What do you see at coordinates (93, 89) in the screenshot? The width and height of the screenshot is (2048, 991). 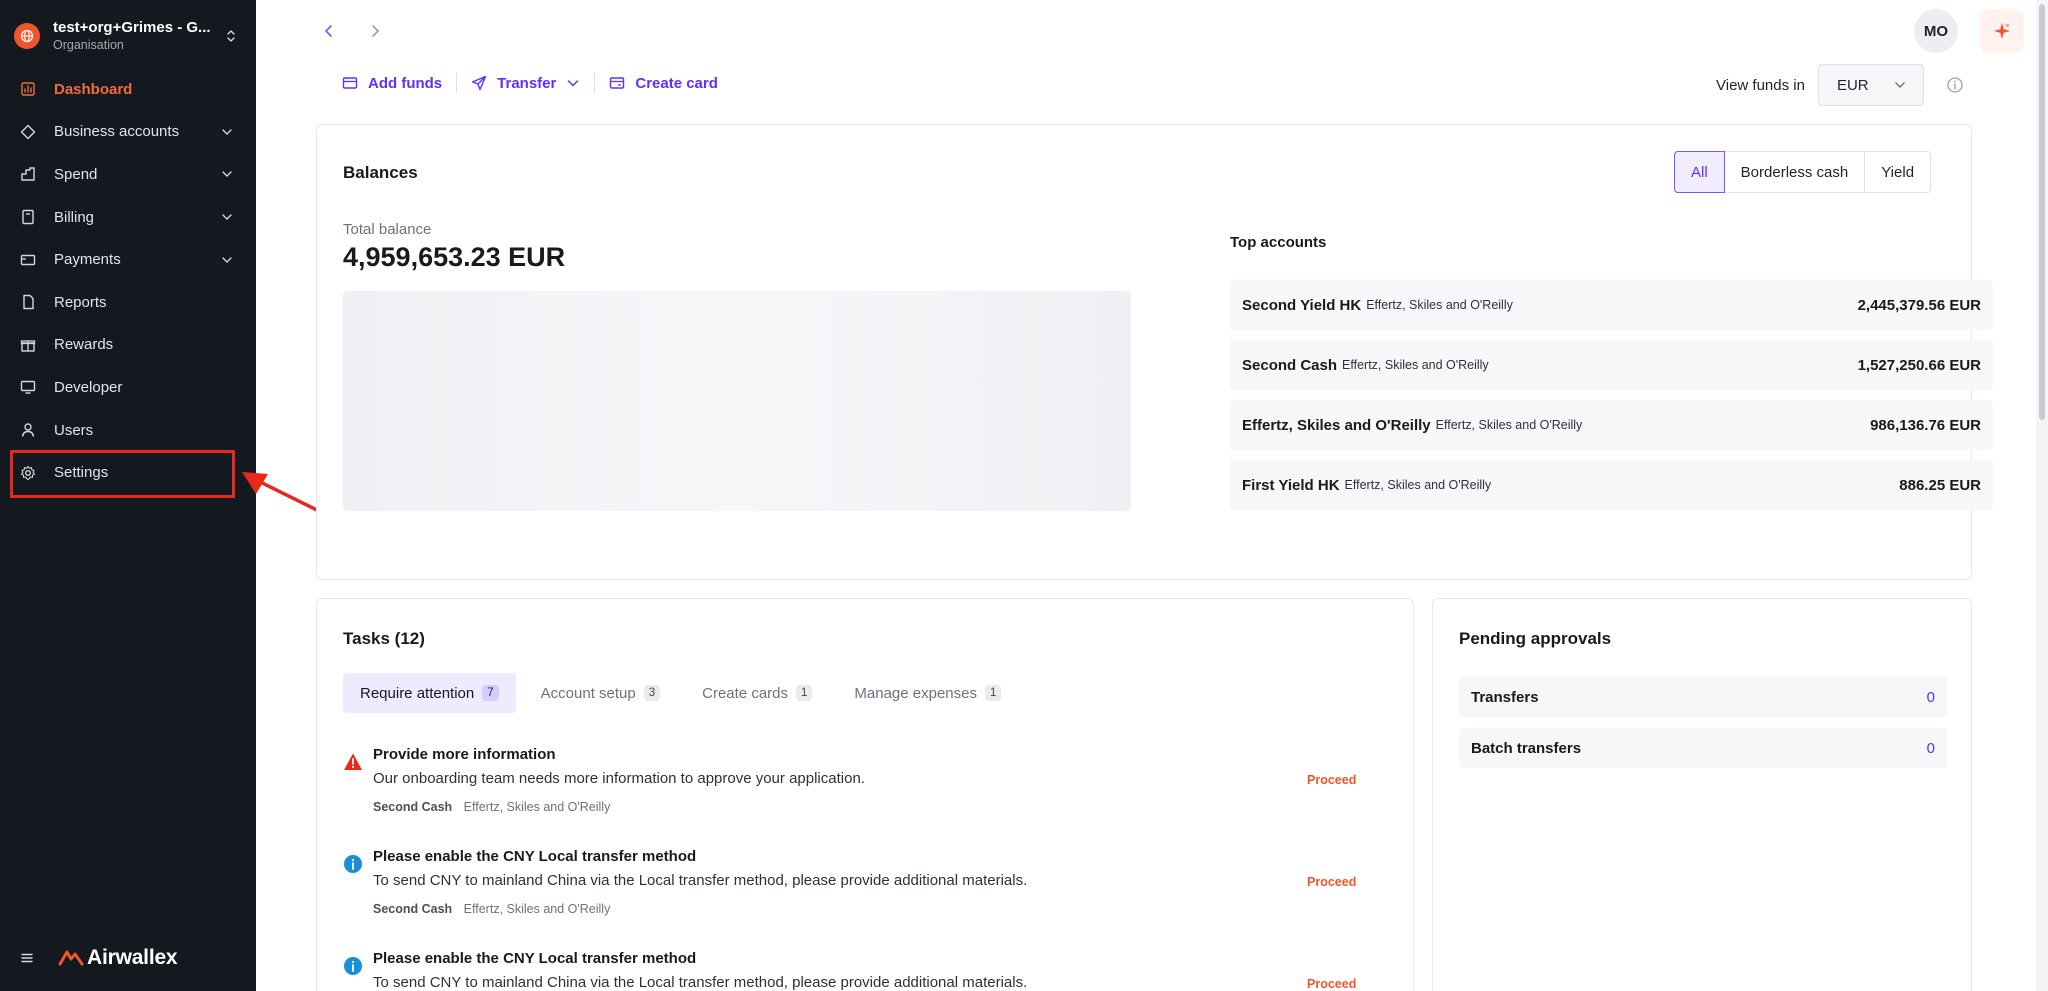 I see `sidebar-item-label: Dashboard` at bounding box center [93, 89].